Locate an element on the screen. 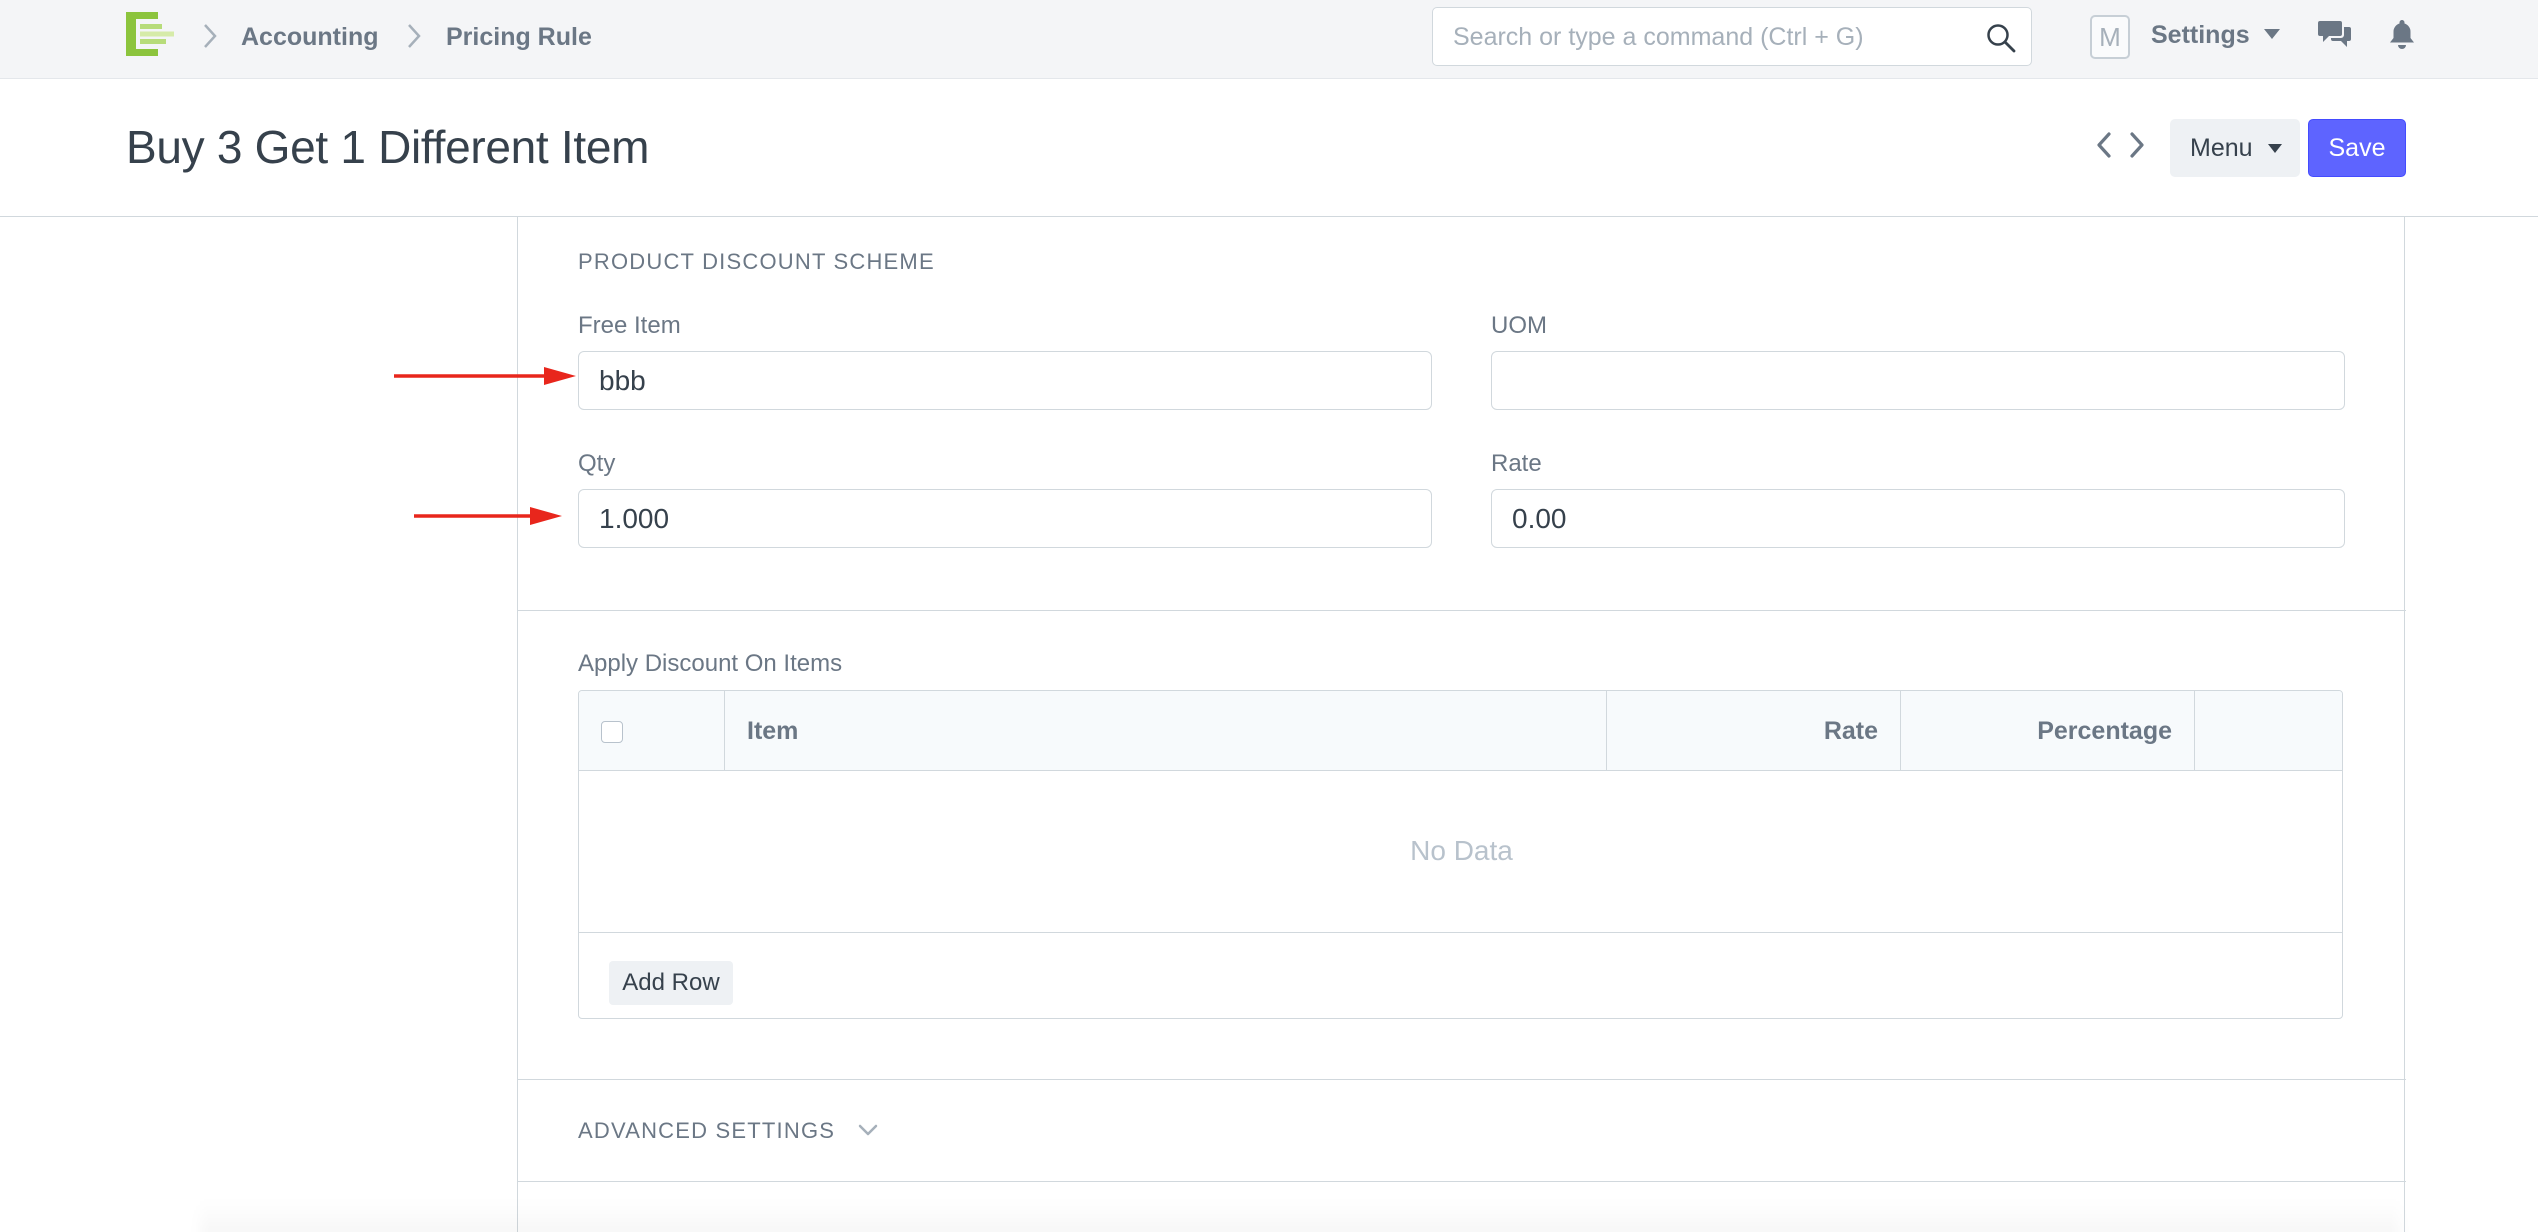 This screenshot has height=1232, width=2538. breadcrumb-pricing-rule: Pricing Rule is located at coordinates (519, 37).